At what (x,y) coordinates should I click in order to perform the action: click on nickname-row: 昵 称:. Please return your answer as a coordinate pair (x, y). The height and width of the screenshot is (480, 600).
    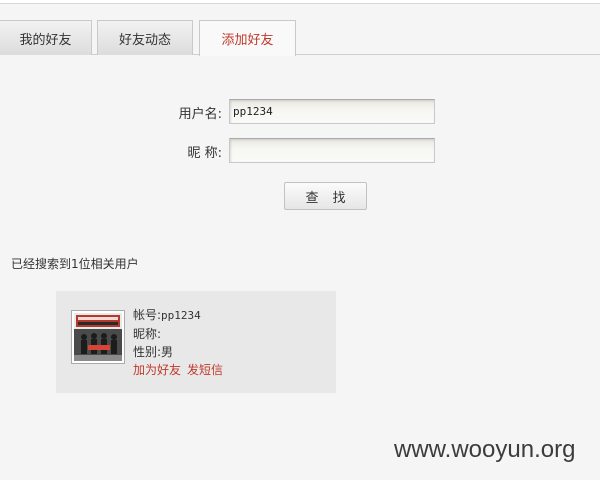
    Looking at the image, I should click on (300, 151).